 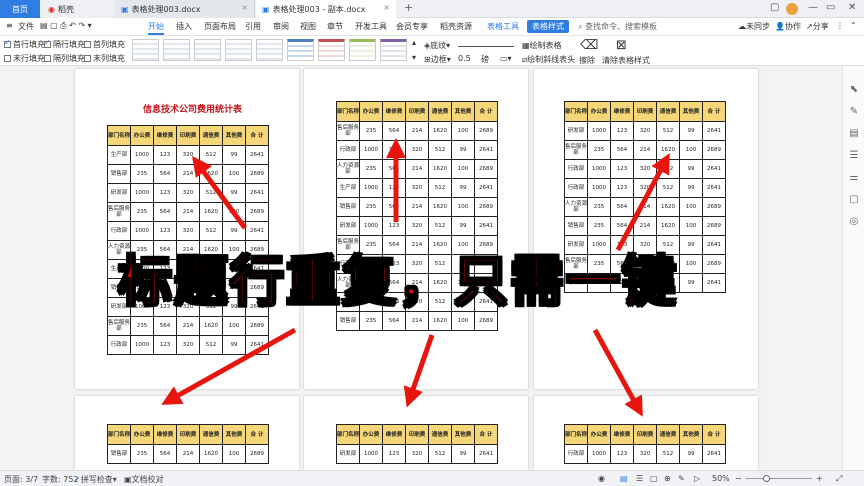 I want to click on sliders-icon: ☰, so click(x=854, y=156).